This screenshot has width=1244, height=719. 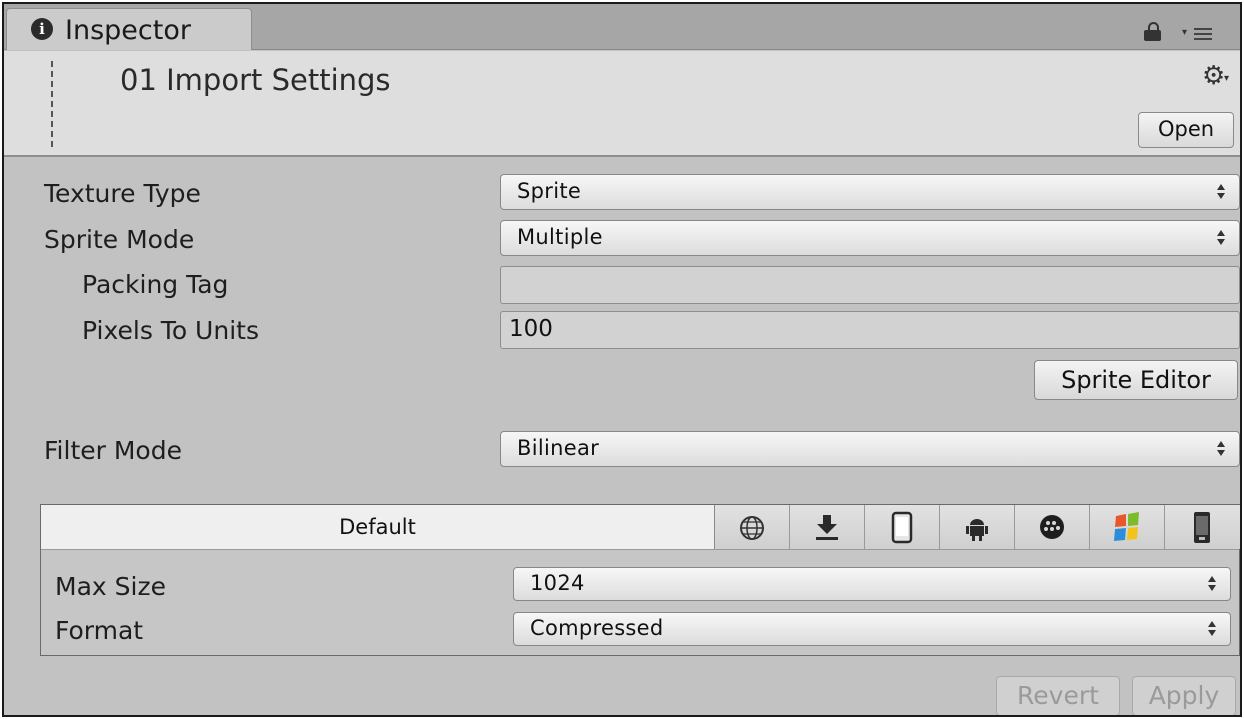 I want to click on platform-tabs: Default, so click(x=640, y=527).